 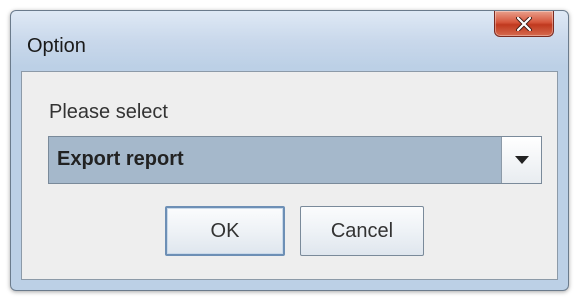 I want to click on chevron-down-icon, so click(x=521, y=160).